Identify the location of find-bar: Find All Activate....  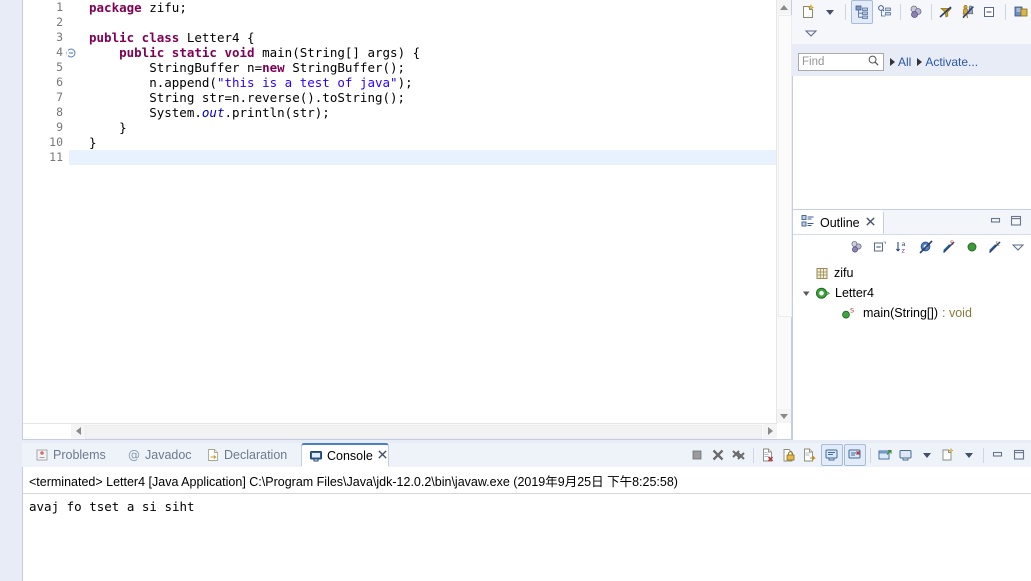
(911, 62).